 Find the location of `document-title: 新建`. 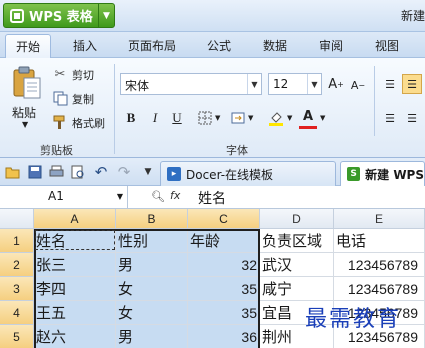

document-title: 新建 is located at coordinates (413, 16).